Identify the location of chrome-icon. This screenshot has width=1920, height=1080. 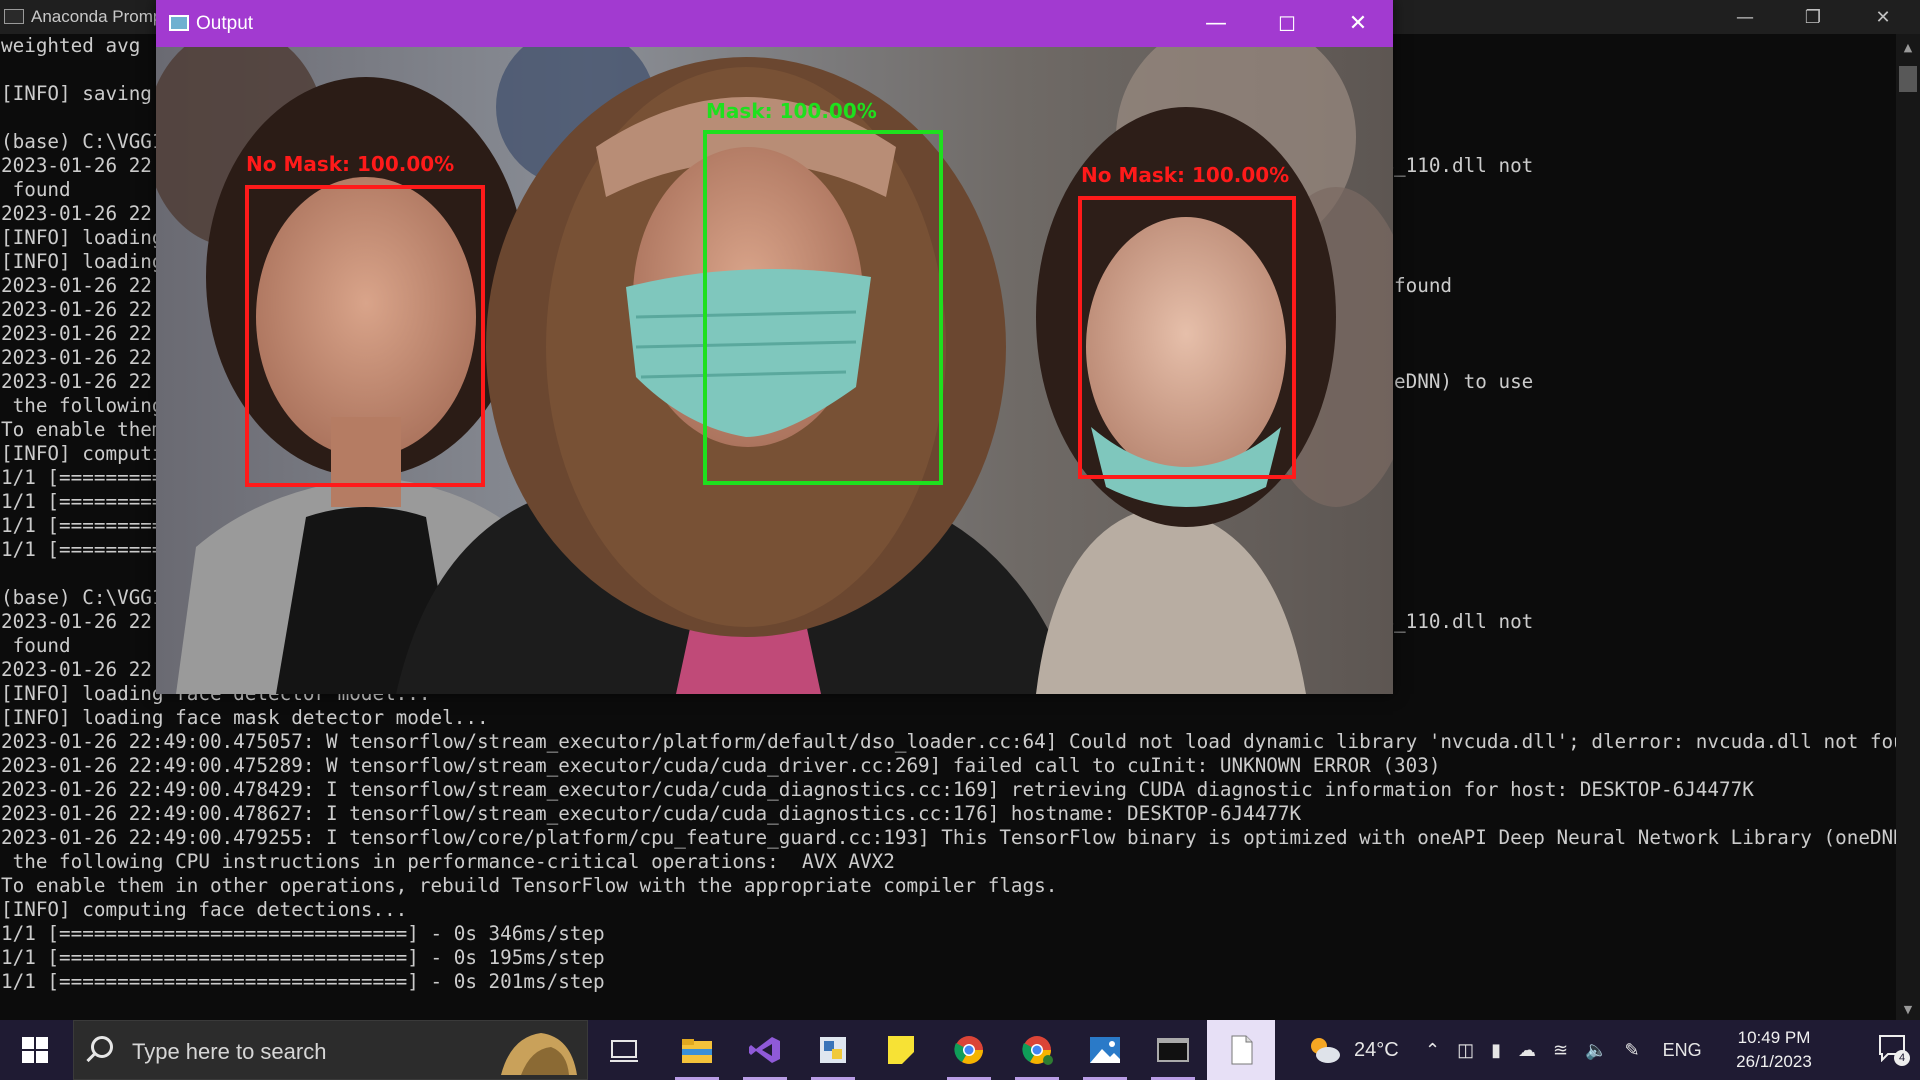
(968, 1050).